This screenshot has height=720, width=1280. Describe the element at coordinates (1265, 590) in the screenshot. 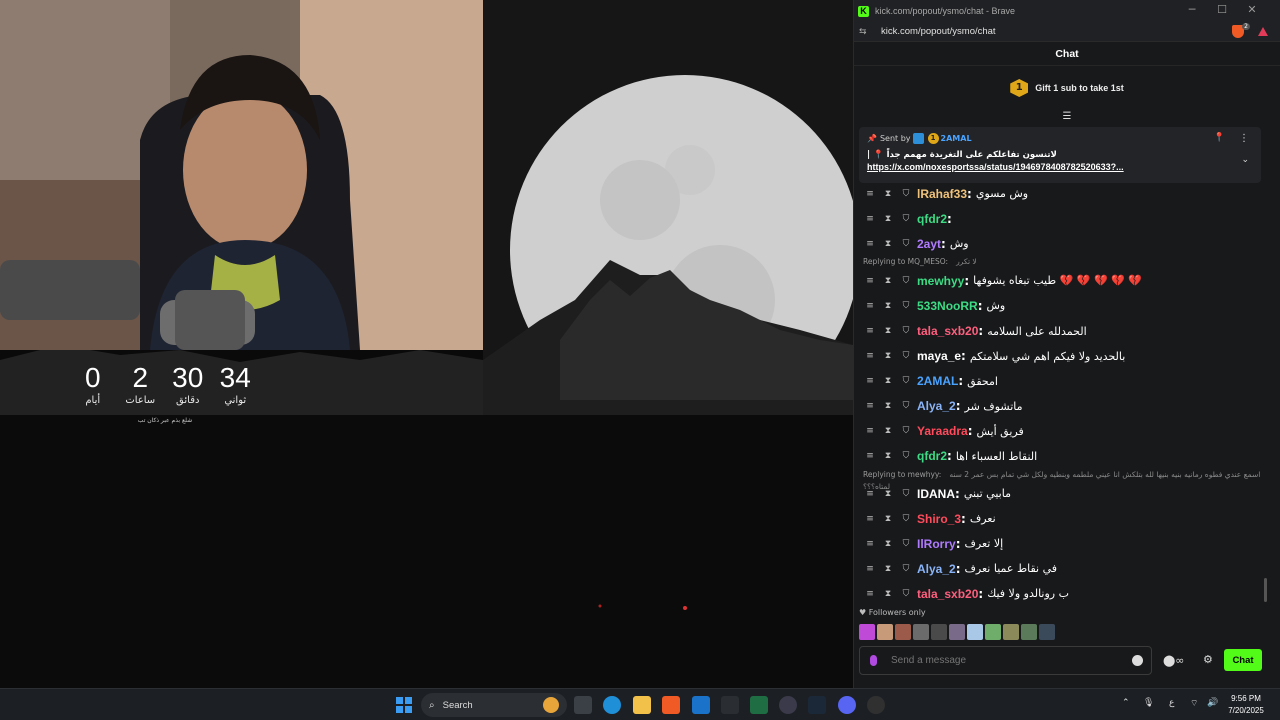

I see `chat-scrollbar` at that location.